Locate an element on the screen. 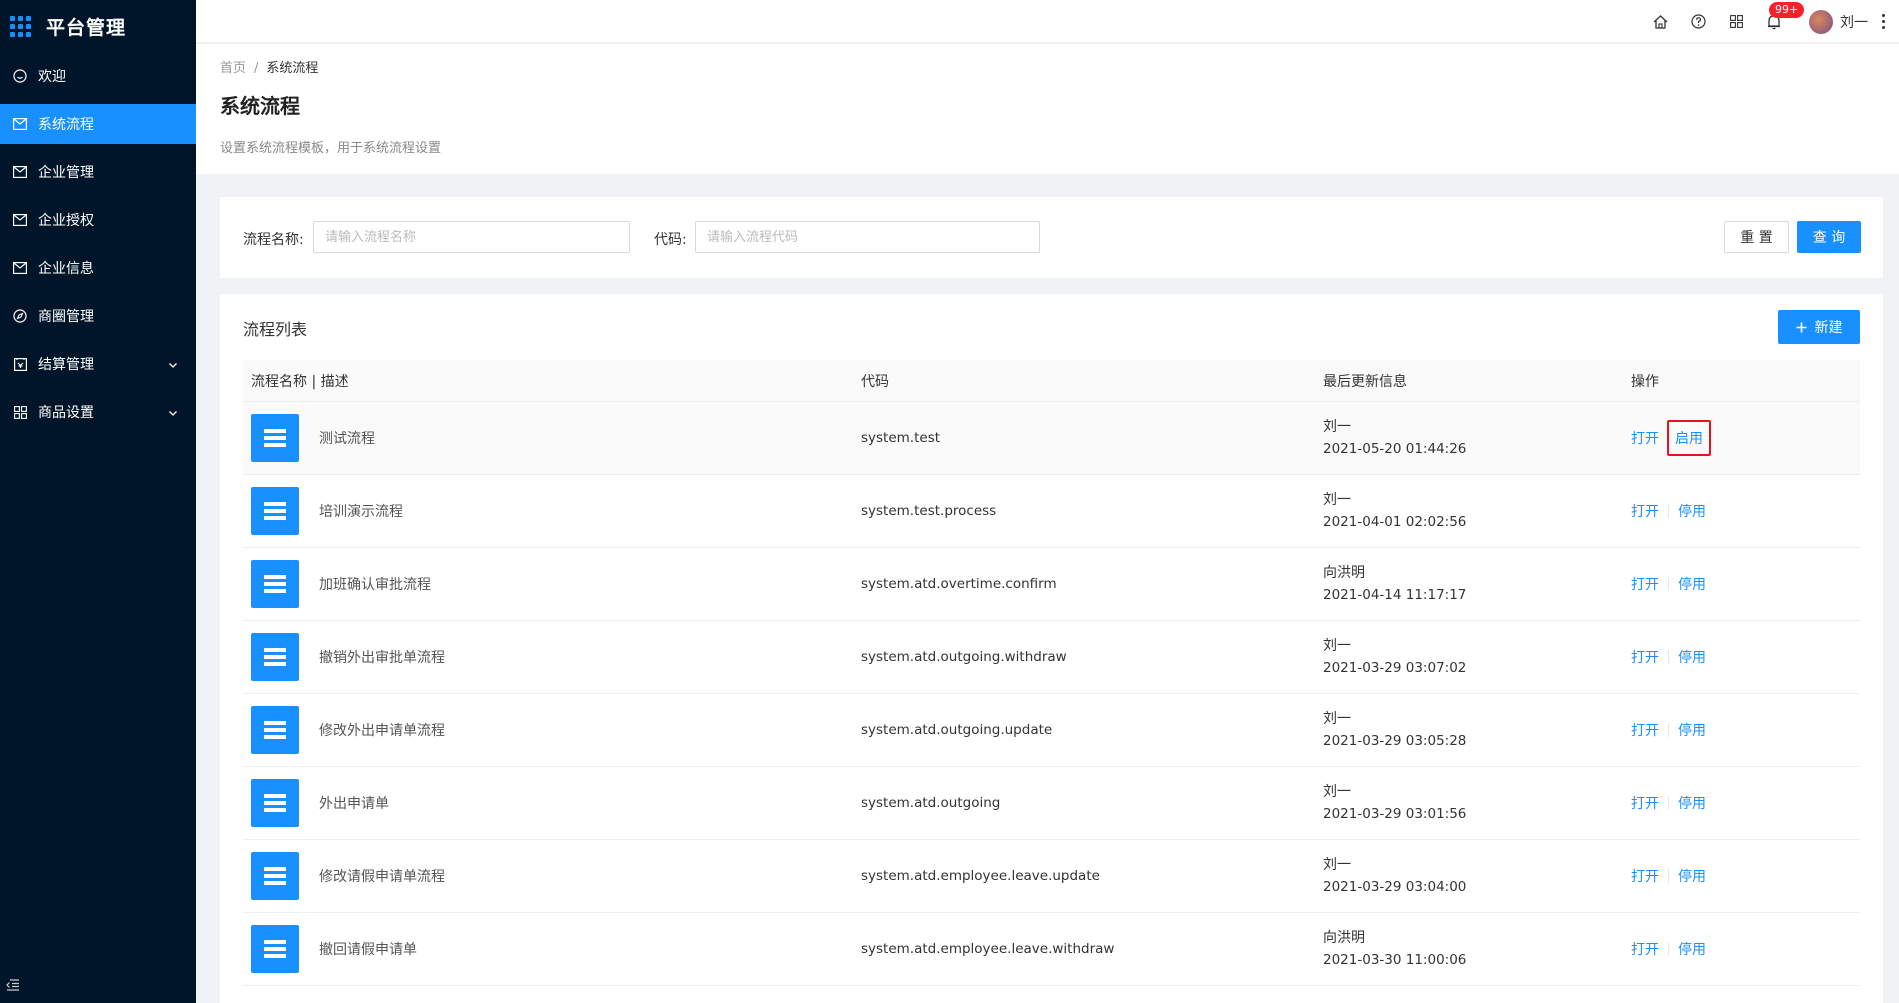  page-header: 首页 / 系统流程 系统流程 设置系统流程模板，用于系统流程设置 is located at coordinates (1047, 109).